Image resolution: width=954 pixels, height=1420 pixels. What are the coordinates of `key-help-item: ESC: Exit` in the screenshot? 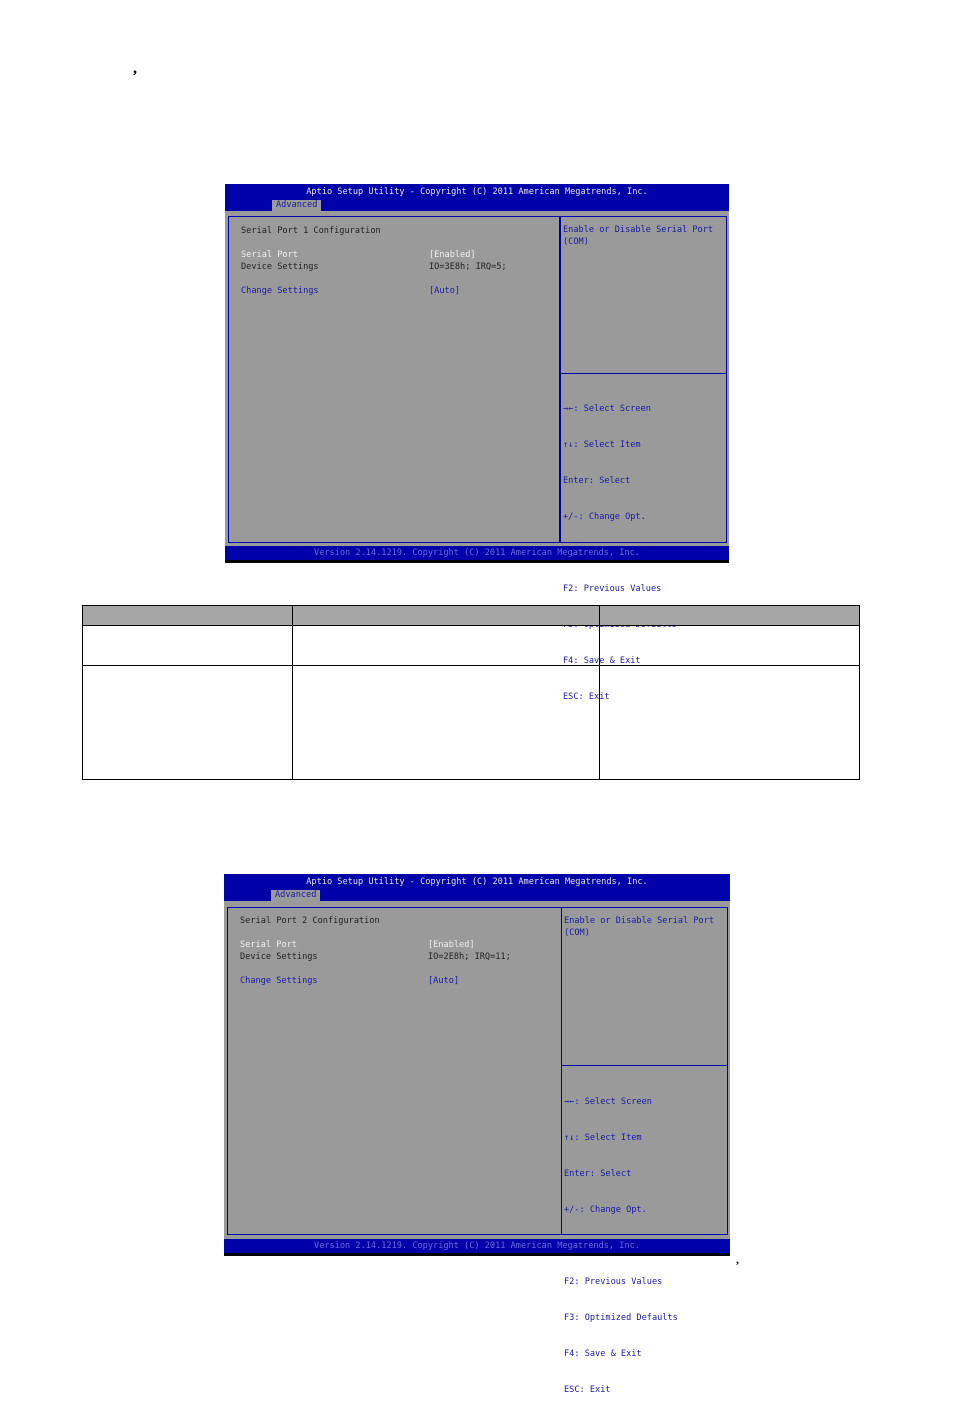 It's located at (587, 1390).